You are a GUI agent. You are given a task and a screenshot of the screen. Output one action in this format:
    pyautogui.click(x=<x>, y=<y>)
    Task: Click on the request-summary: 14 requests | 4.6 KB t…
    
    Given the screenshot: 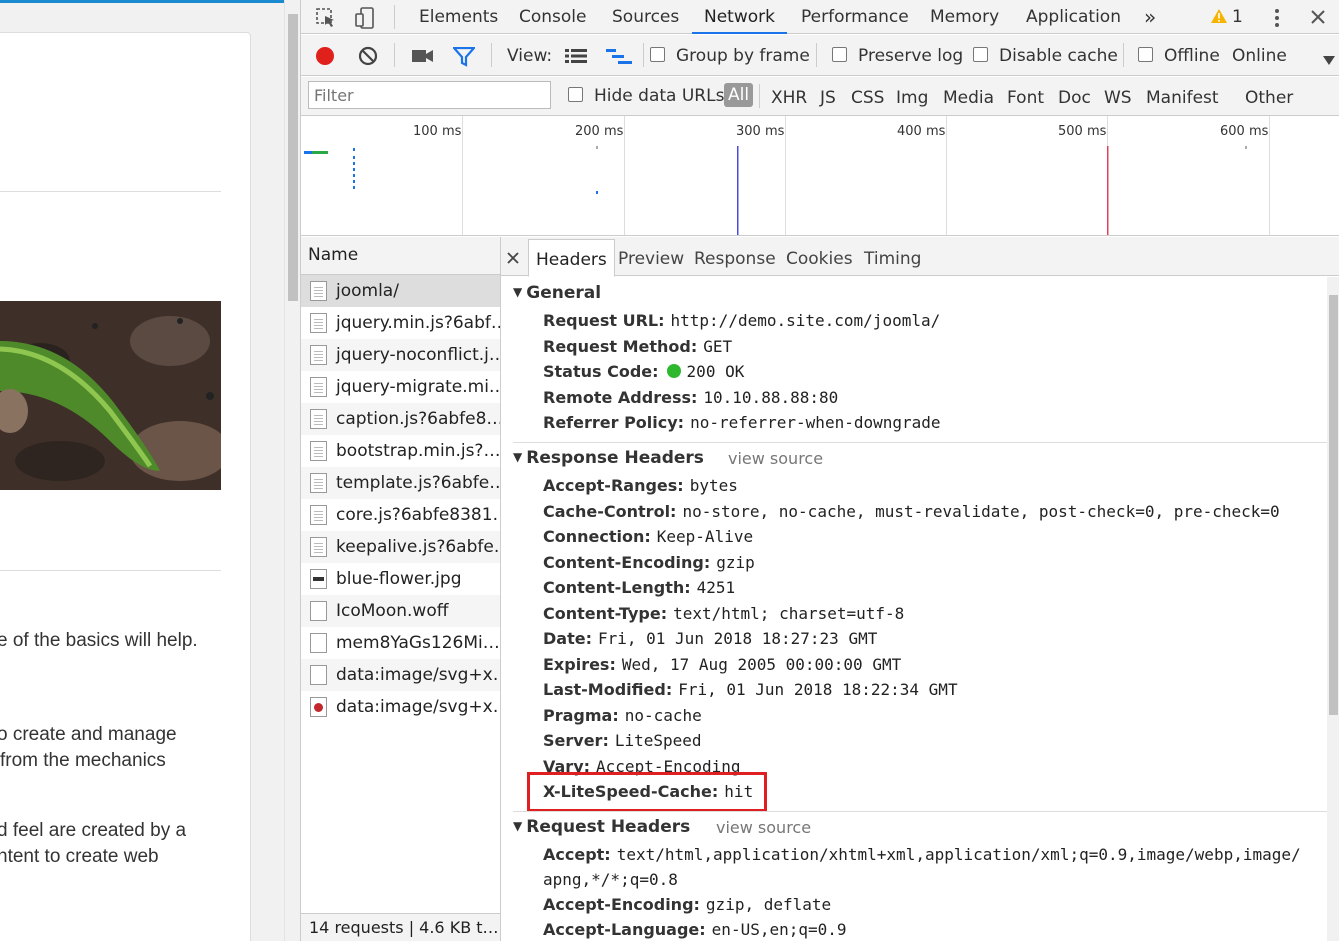 What is the action you would take?
    pyautogui.click(x=400, y=927)
    